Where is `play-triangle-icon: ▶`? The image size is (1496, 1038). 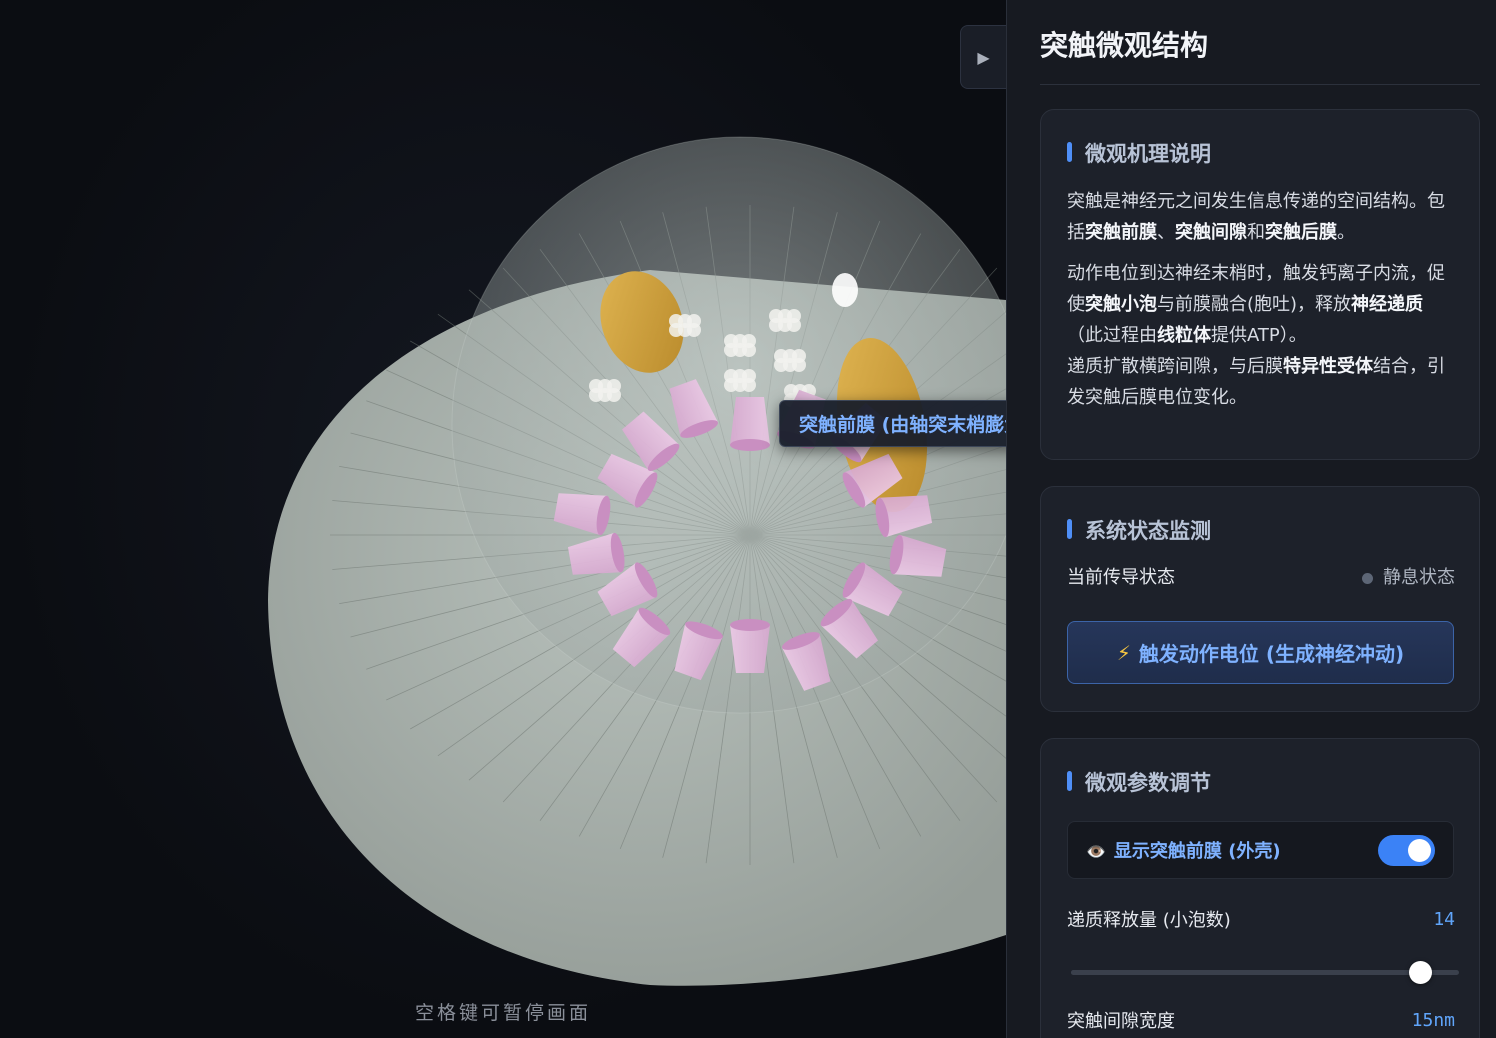
play-triangle-icon: ▶ is located at coordinates (983, 57).